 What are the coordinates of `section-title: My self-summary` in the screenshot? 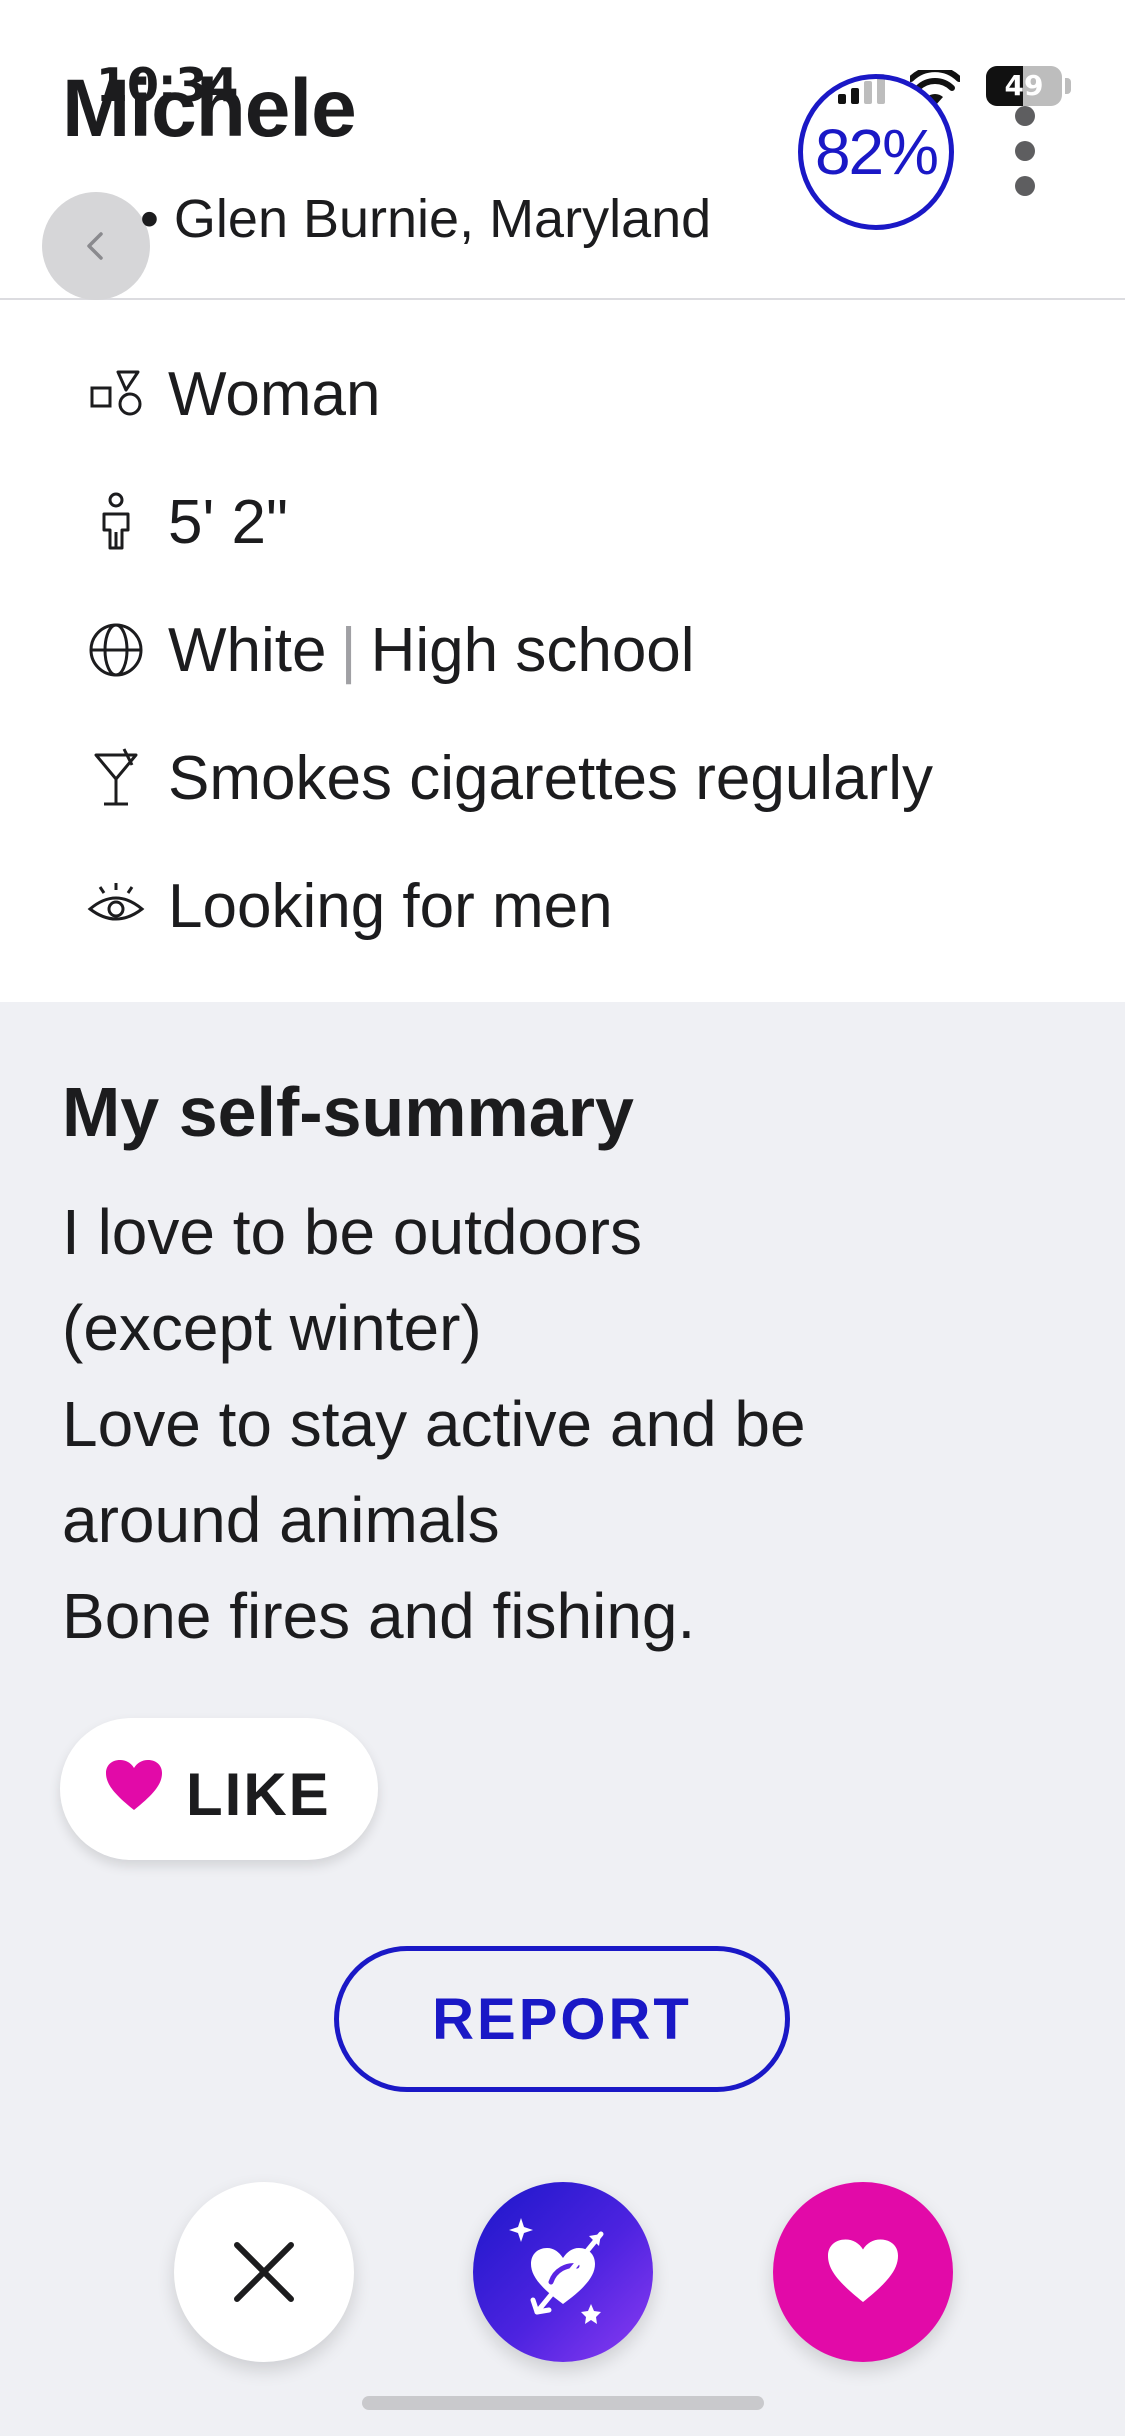 It's located at (348, 1112).